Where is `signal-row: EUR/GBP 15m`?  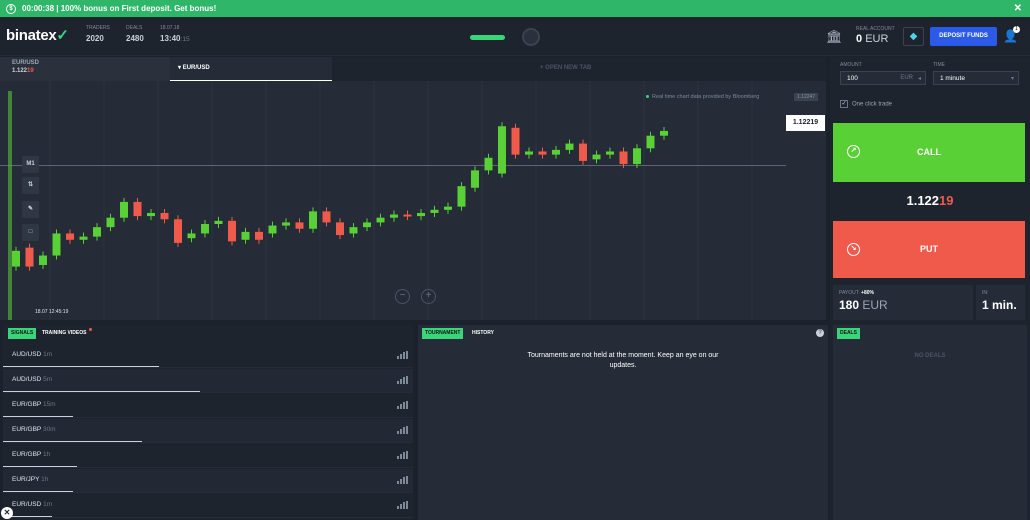 signal-row: EUR/GBP 15m is located at coordinates (208, 406).